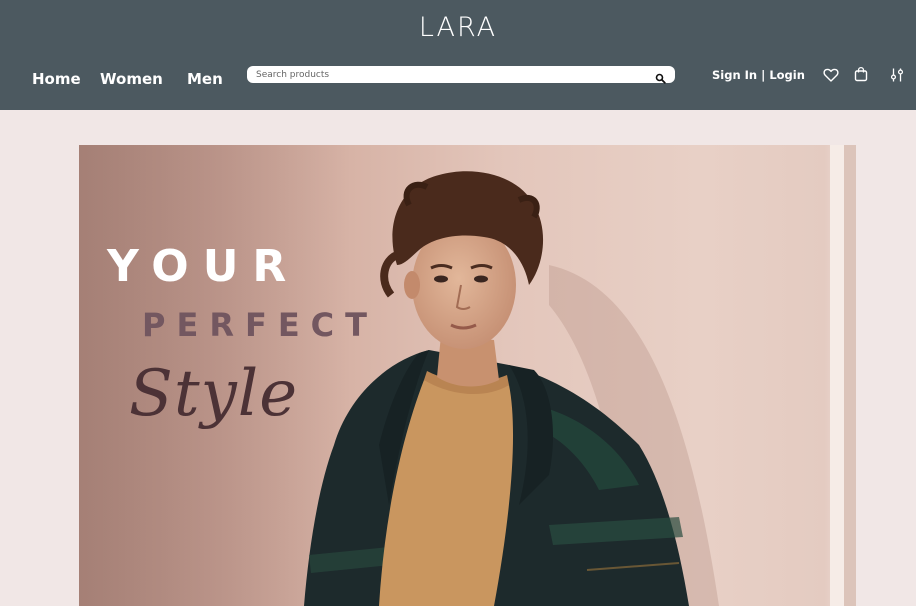 This screenshot has width=916, height=606. What do you see at coordinates (205, 79) in the screenshot?
I see `nav-men: Men` at bounding box center [205, 79].